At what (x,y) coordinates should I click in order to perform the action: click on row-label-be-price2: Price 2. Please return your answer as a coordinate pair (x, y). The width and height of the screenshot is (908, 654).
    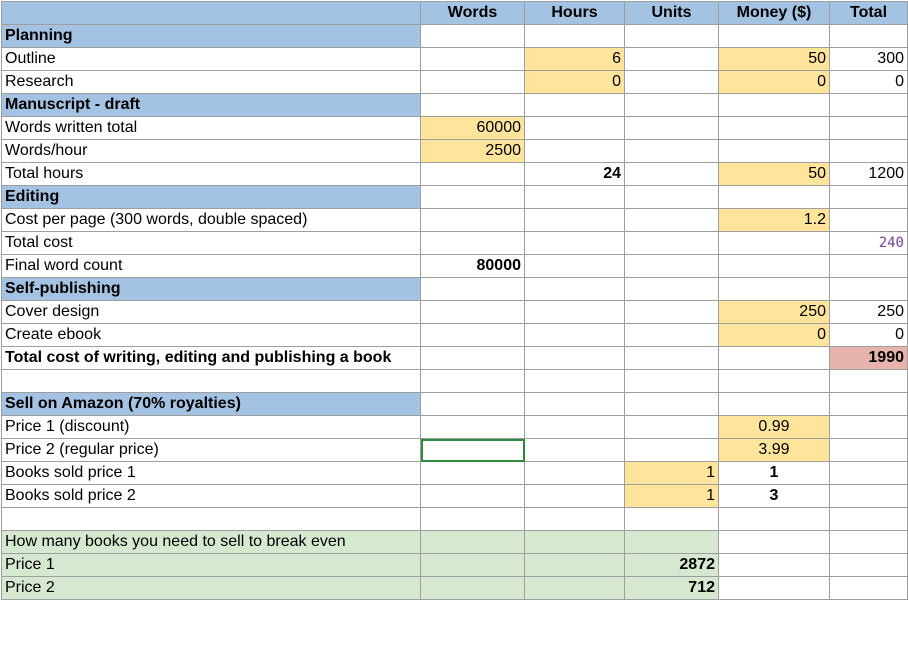
    Looking at the image, I should click on (211, 588).